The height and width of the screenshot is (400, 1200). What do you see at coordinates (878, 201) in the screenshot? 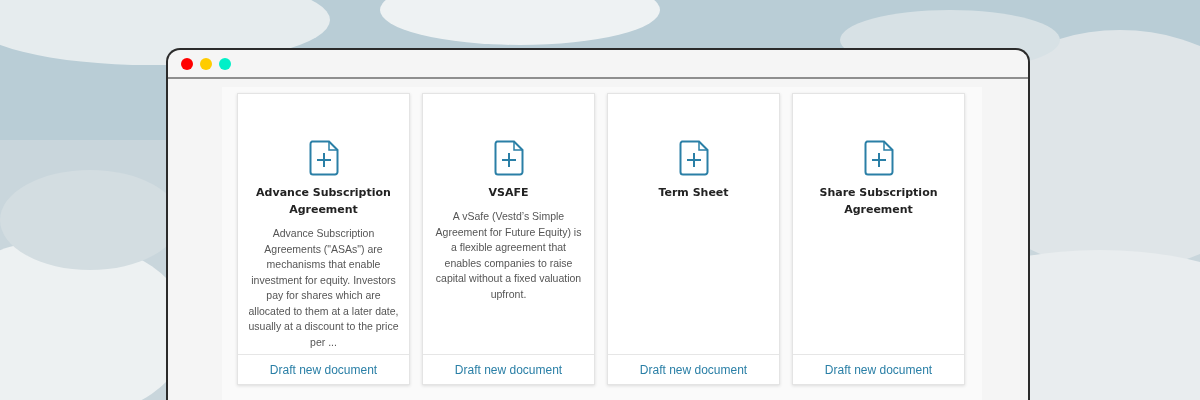
I see `card-title: Share Subscription Agreement` at bounding box center [878, 201].